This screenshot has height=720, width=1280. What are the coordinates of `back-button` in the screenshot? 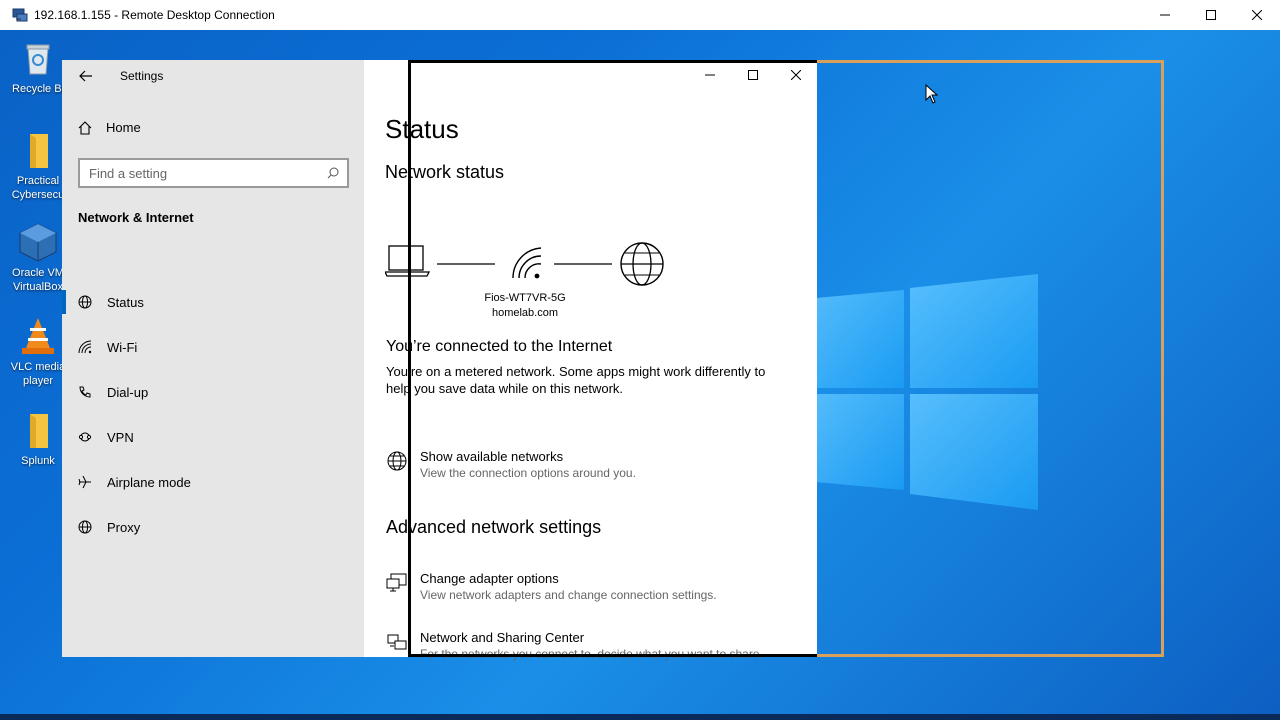 It's located at (86, 76).